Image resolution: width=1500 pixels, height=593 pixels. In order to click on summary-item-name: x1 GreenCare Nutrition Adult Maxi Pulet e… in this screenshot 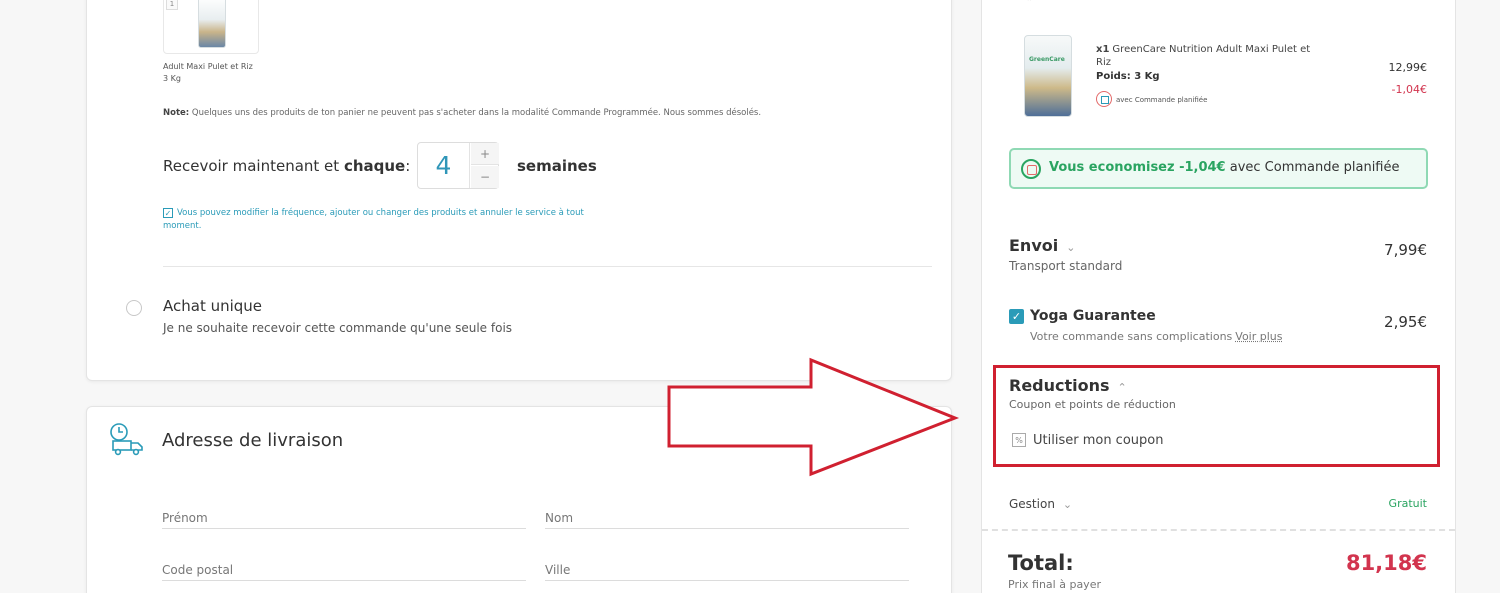, I will do `click(1211, 56)`.